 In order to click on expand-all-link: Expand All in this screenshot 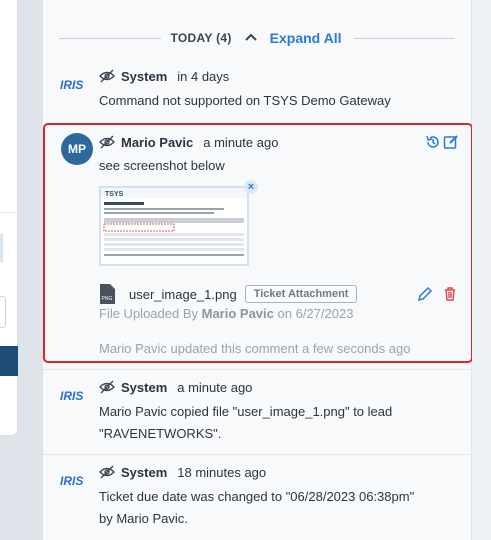, I will do `click(306, 38)`.